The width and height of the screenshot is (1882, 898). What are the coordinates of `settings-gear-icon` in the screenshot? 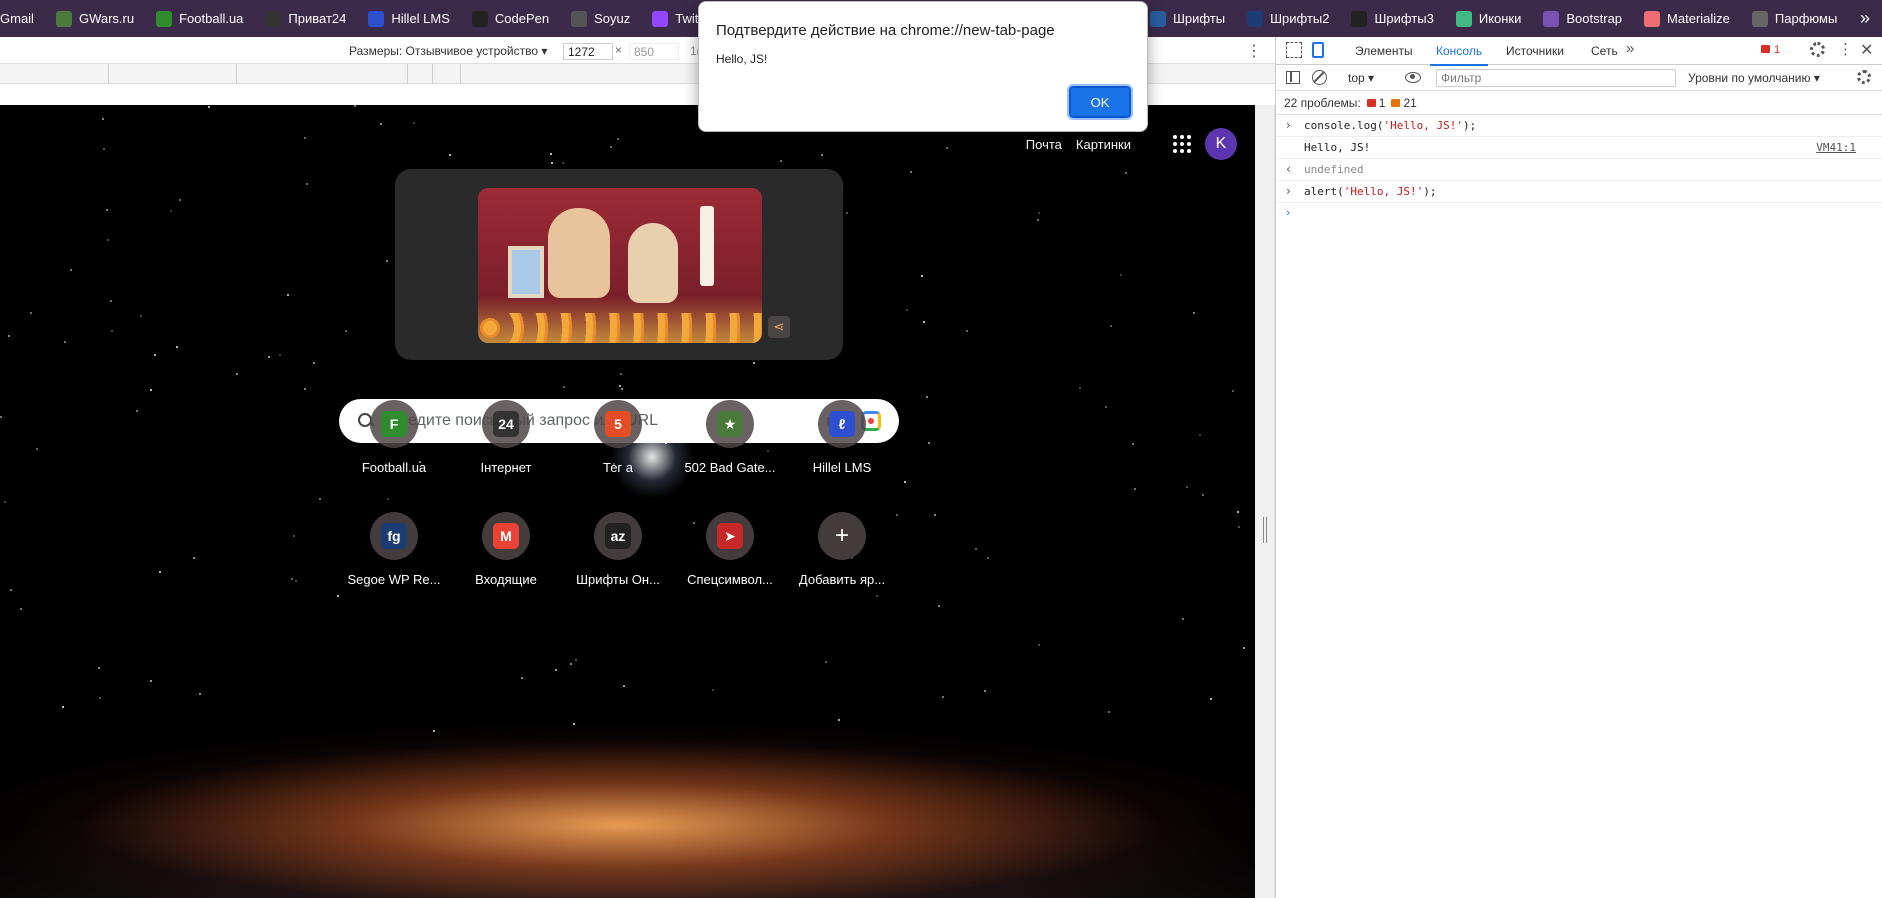 It's located at (1817, 49).